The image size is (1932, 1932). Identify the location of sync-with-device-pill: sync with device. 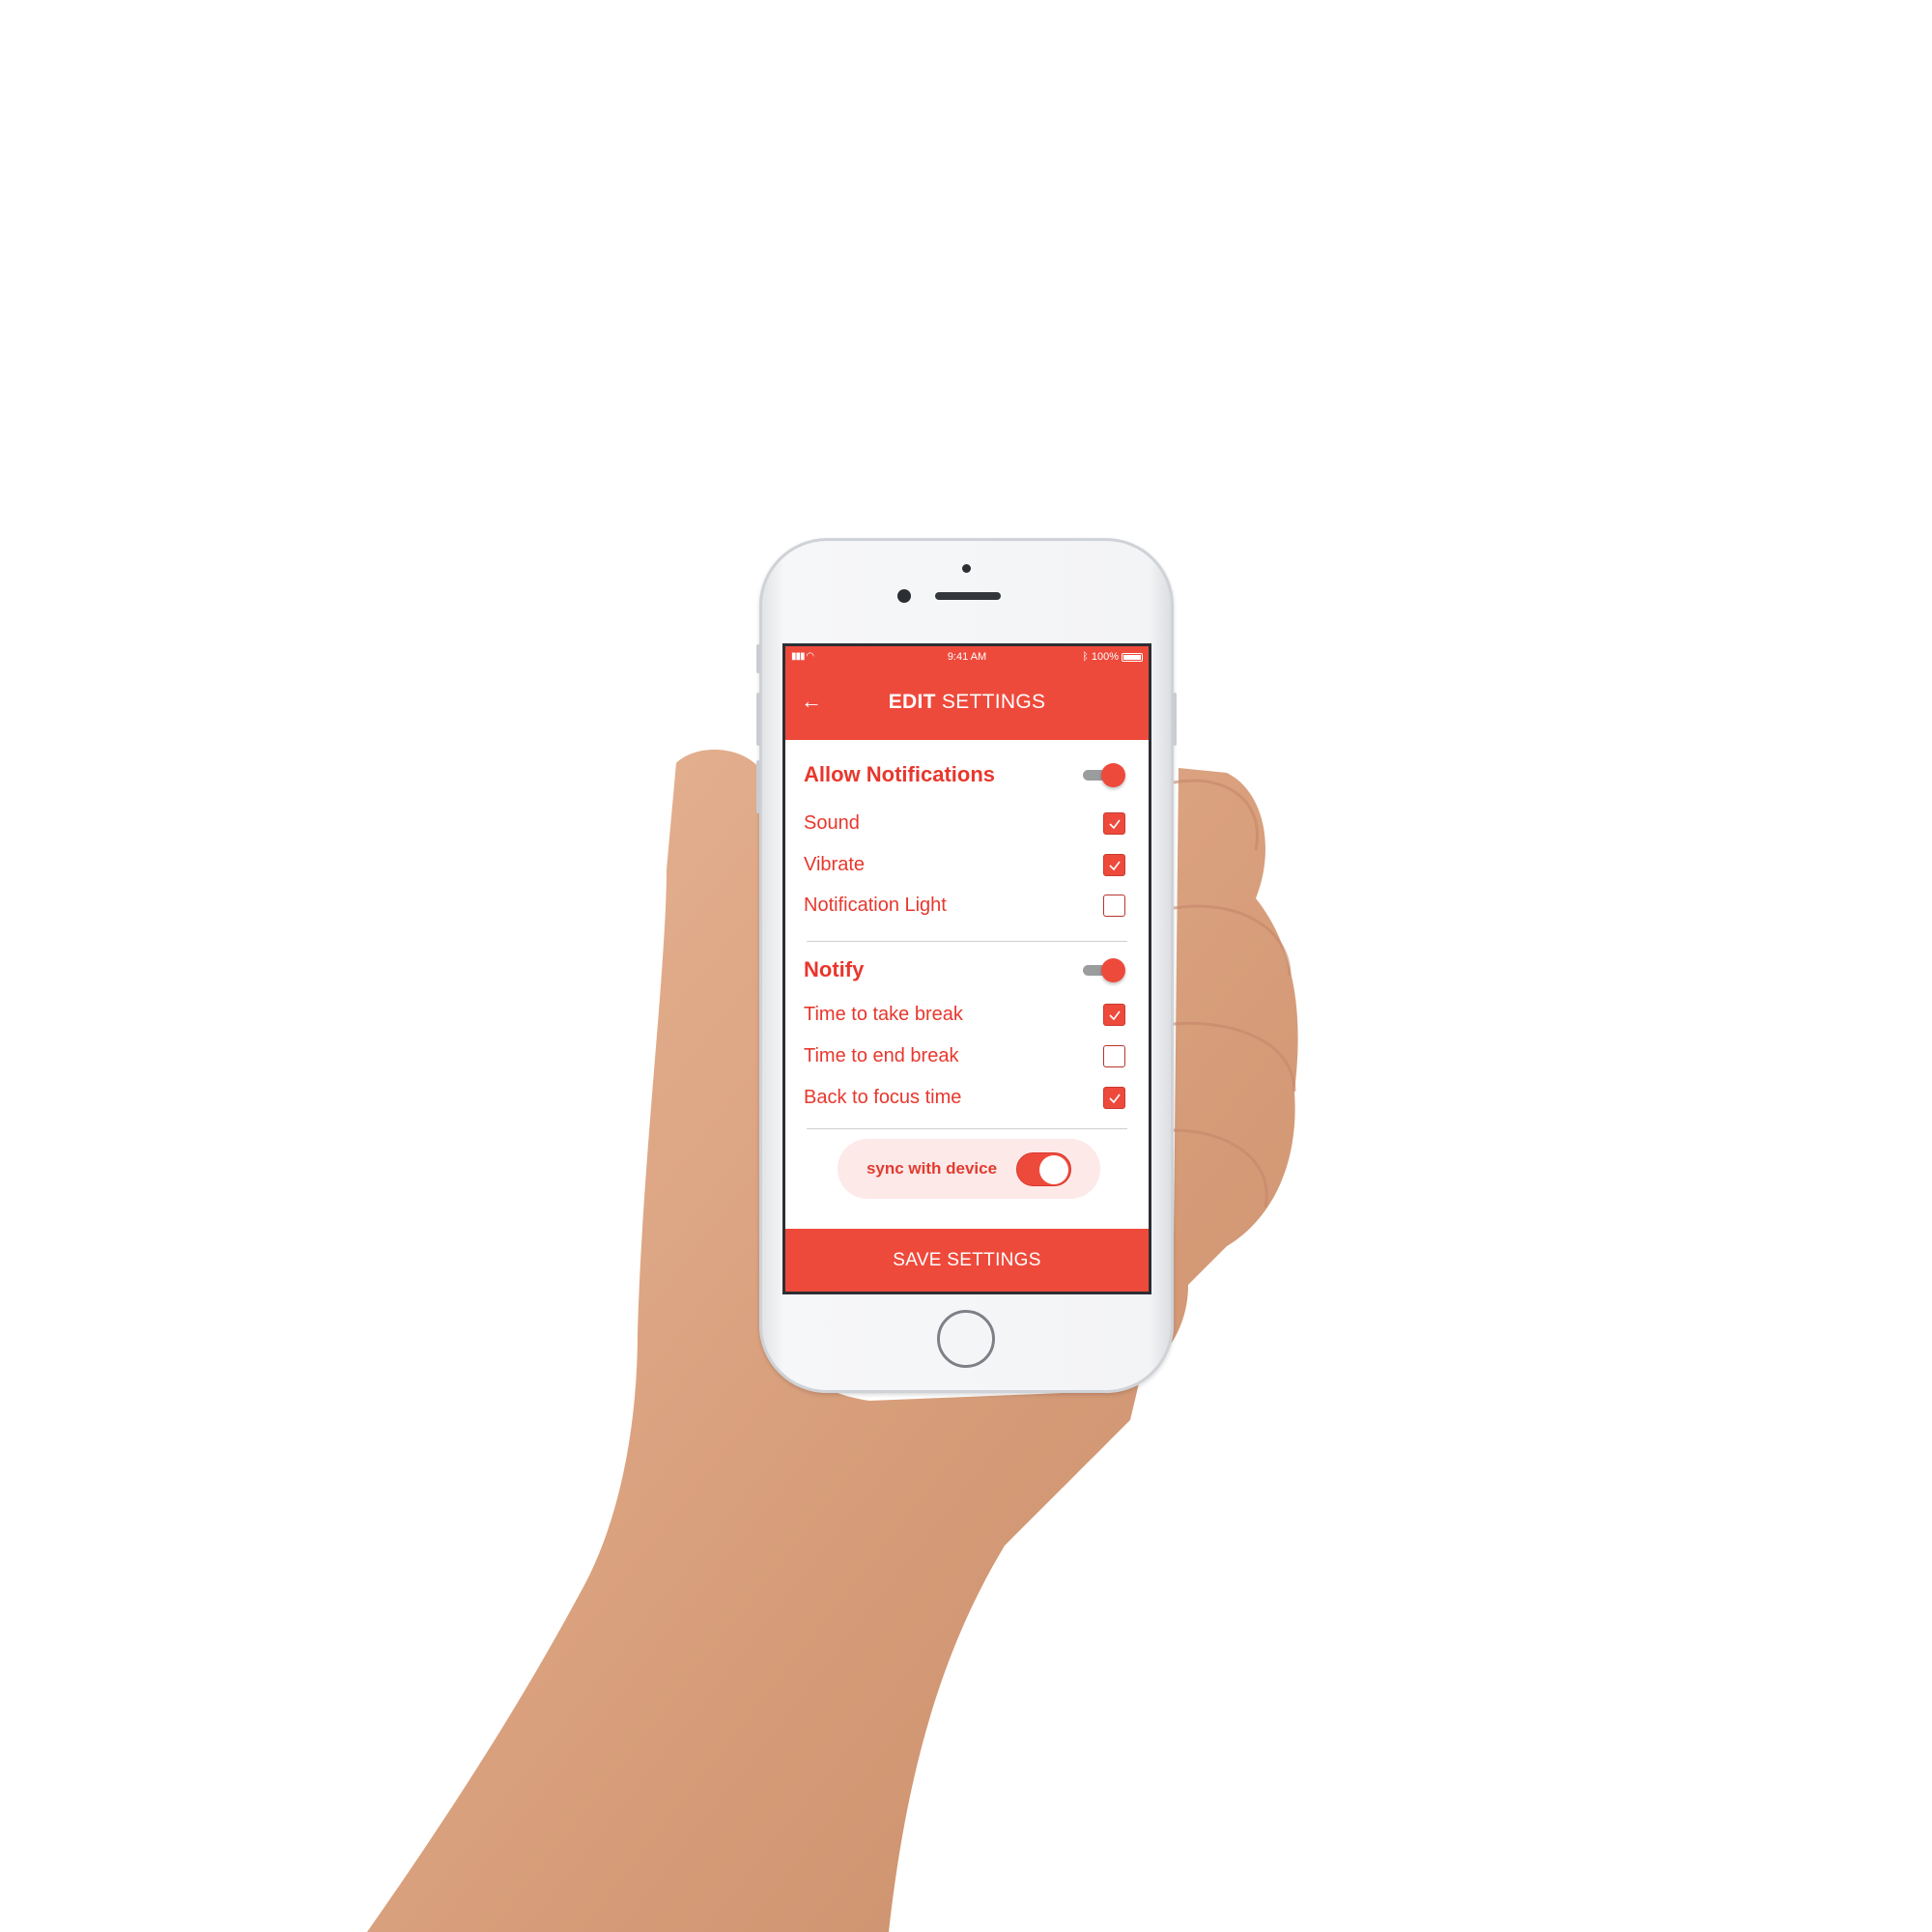
(969, 1169).